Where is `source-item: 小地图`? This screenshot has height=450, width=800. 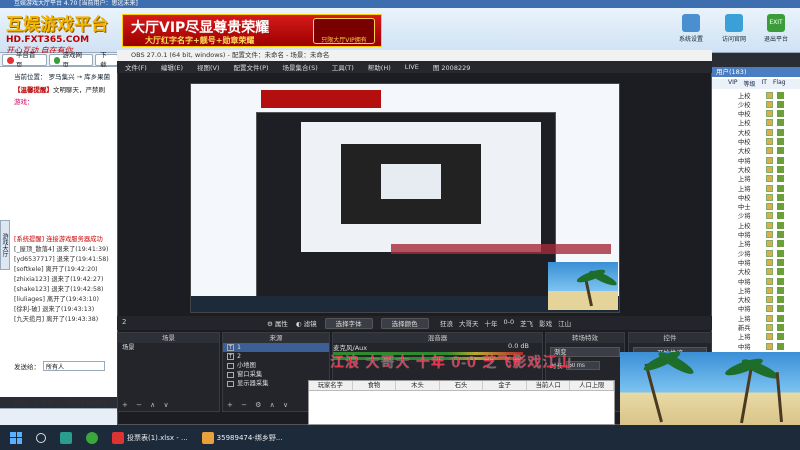 source-item: 小地图 is located at coordinates (276, 365).